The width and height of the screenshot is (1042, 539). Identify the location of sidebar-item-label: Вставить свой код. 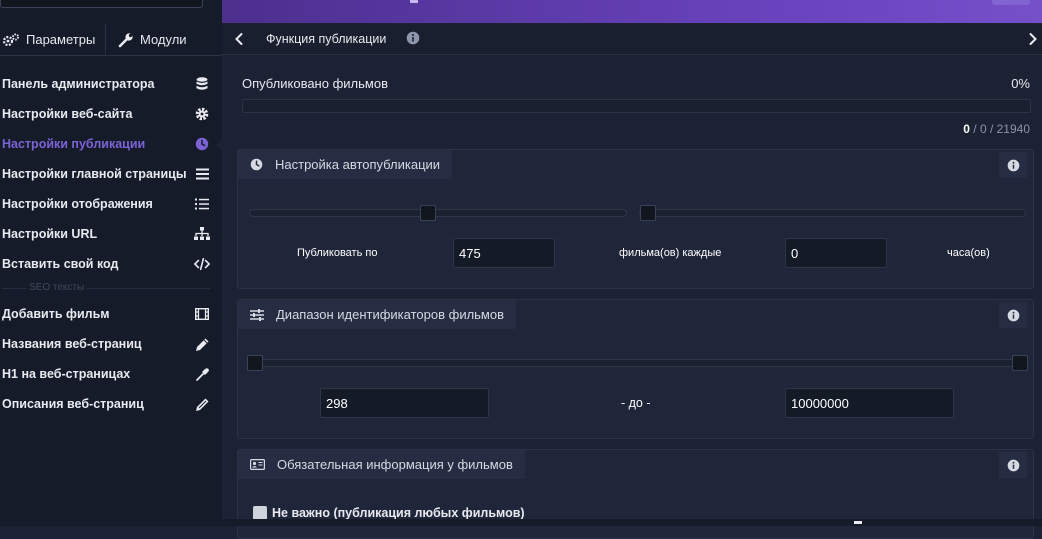
(60, 264).